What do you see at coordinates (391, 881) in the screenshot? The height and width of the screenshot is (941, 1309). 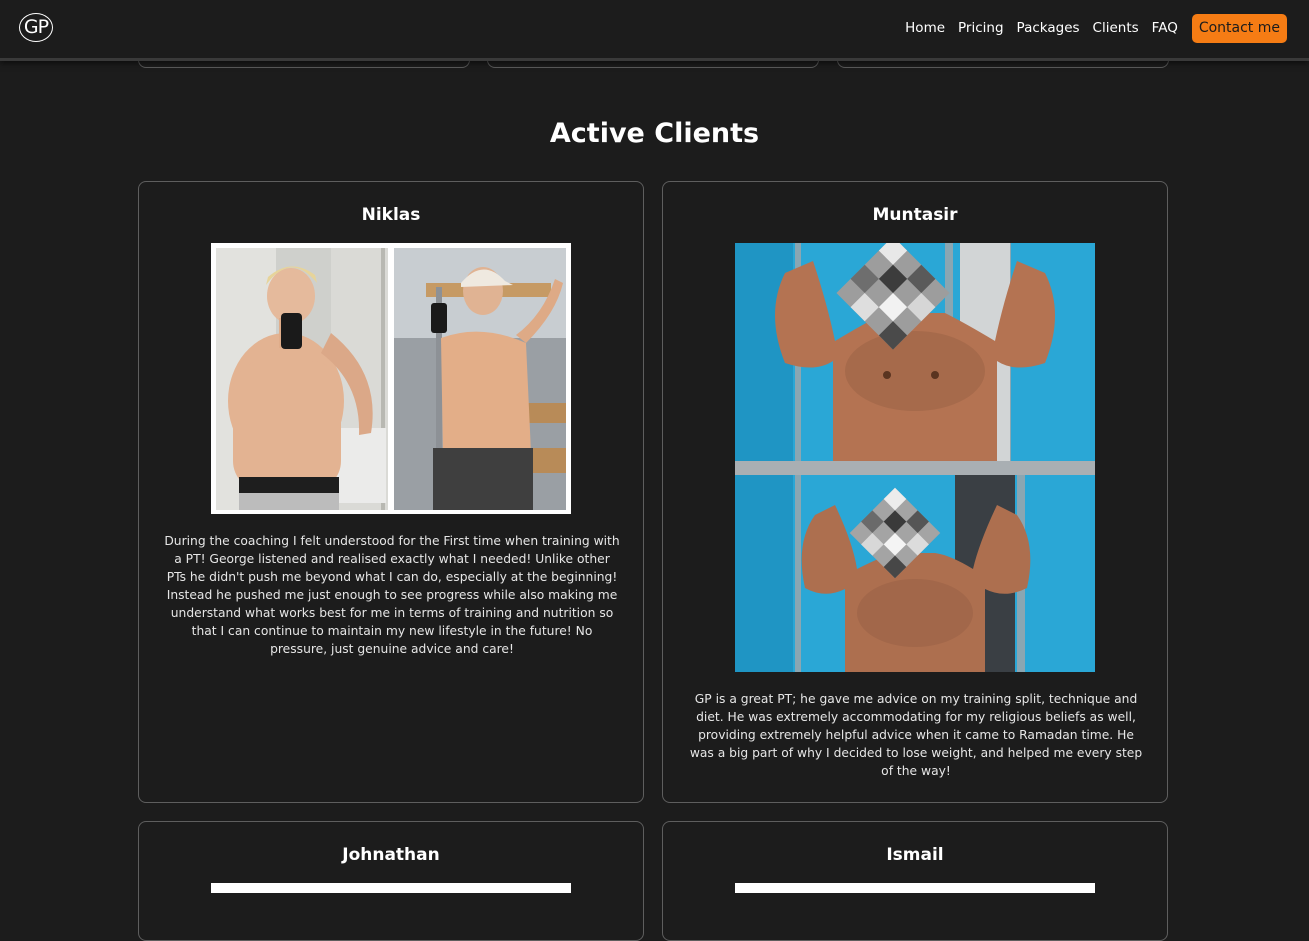 I see `client-card-johnathan: Johnathan` at bounding box center [391, 881].